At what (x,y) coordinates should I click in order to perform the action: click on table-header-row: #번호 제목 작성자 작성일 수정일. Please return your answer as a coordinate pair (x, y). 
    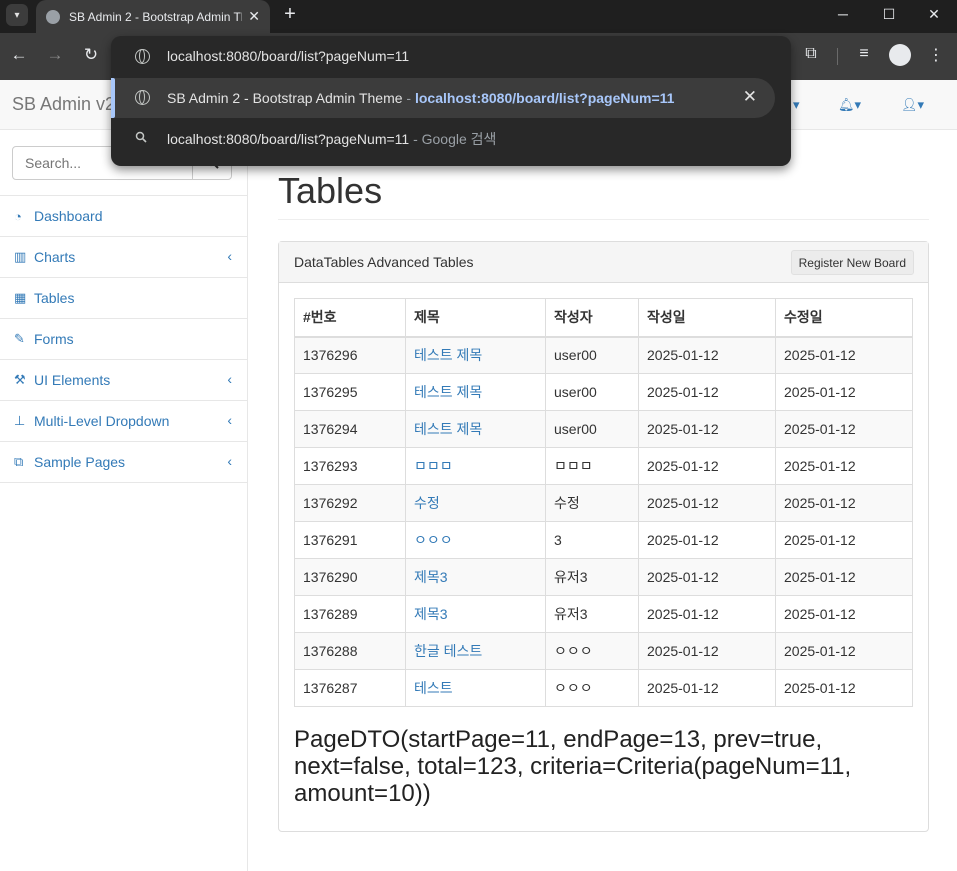
    Looking at the image, I should click on (603, 318).